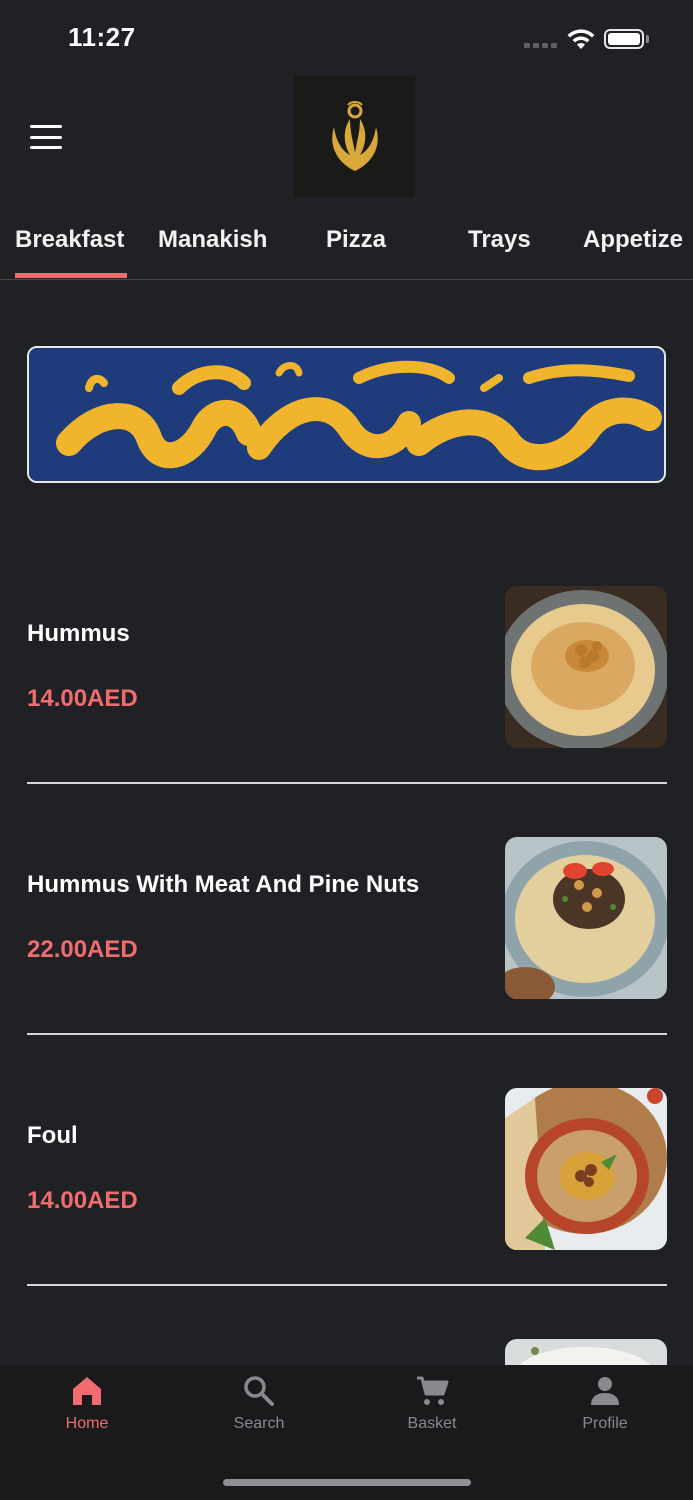  I want to click on tab-breakfast: Breakfast, so click(69, 240).